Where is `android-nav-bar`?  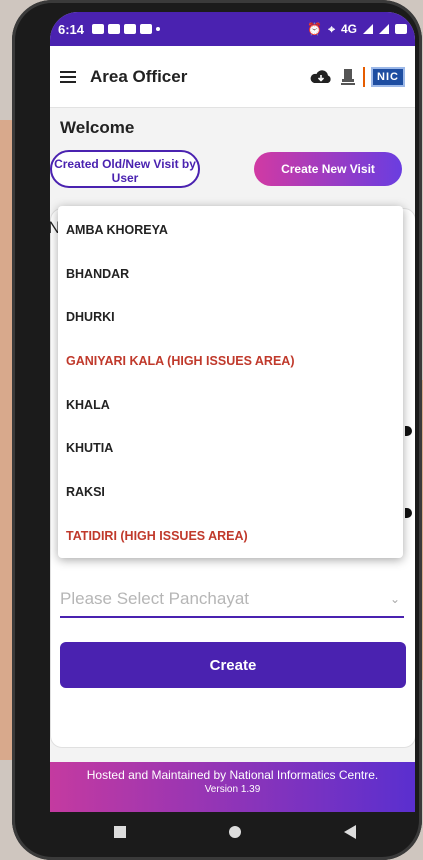
android-nav-bar is located at coordinates (234, 832).